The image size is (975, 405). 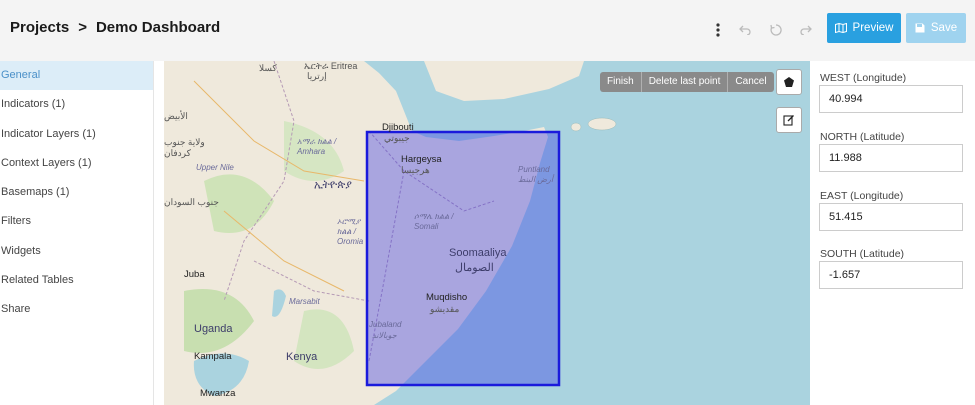 What do you see at coordinates (474, 268) in the screenshot?
I see `map-label-somaaliya-ar: الصومال` at bounding box center [474, 268].